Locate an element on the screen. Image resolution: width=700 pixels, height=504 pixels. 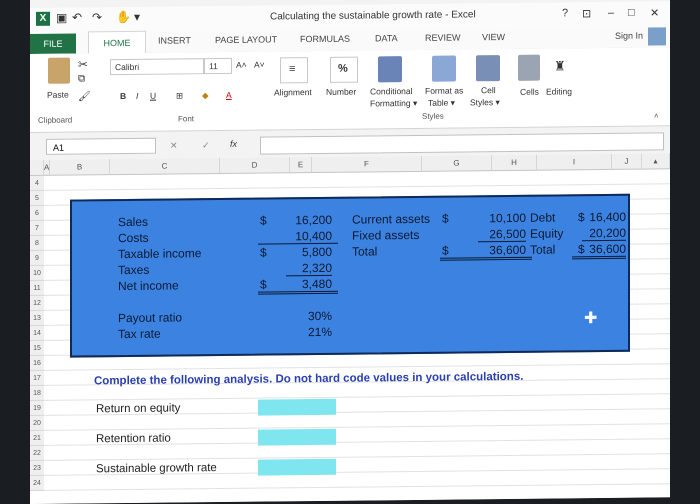
conditional-formatting-button: Conditional is located at coordinates (391, 91).